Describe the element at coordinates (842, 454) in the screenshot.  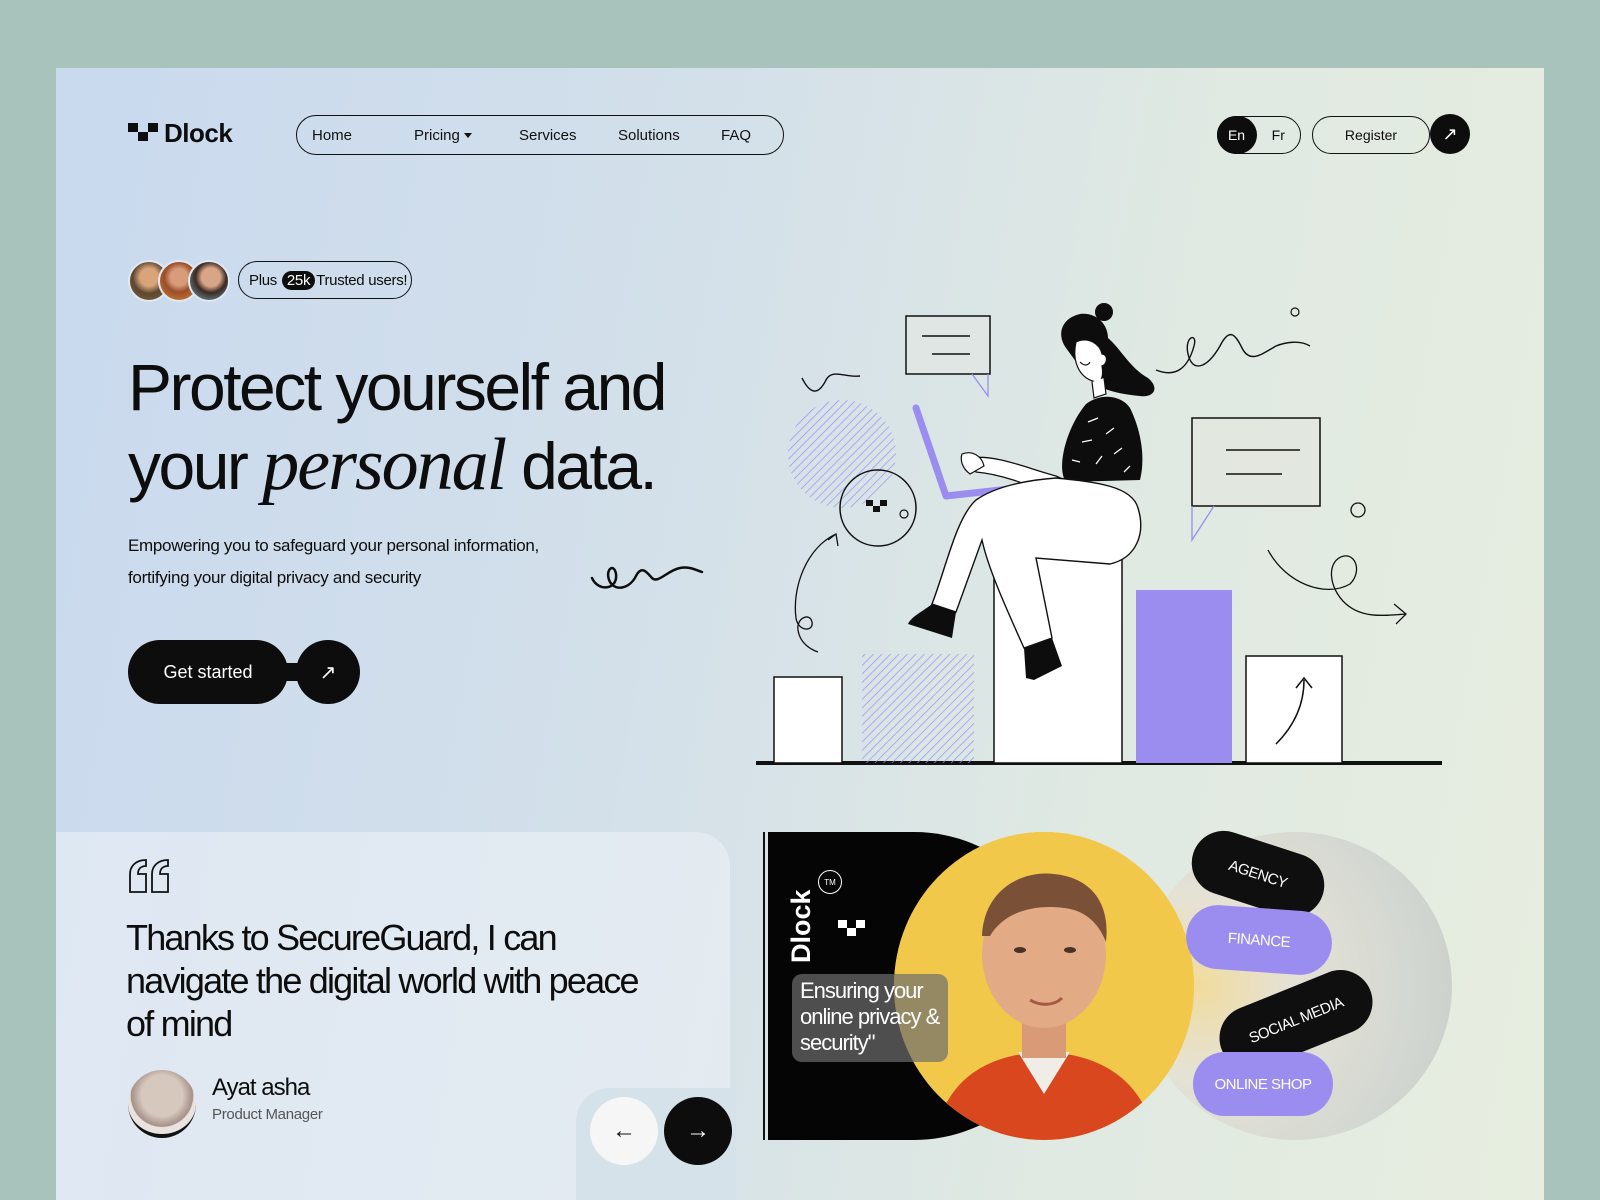
I see `hatched-circle` at that location.